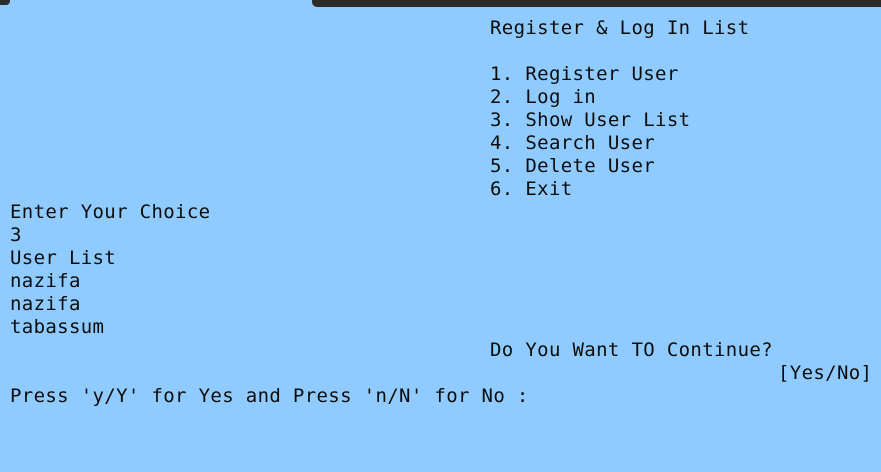 Image resolution: width=881 pixels, height=472 pixels. I want to click on menu-item-delete-user: 5. Delete User, so click(573, 166).